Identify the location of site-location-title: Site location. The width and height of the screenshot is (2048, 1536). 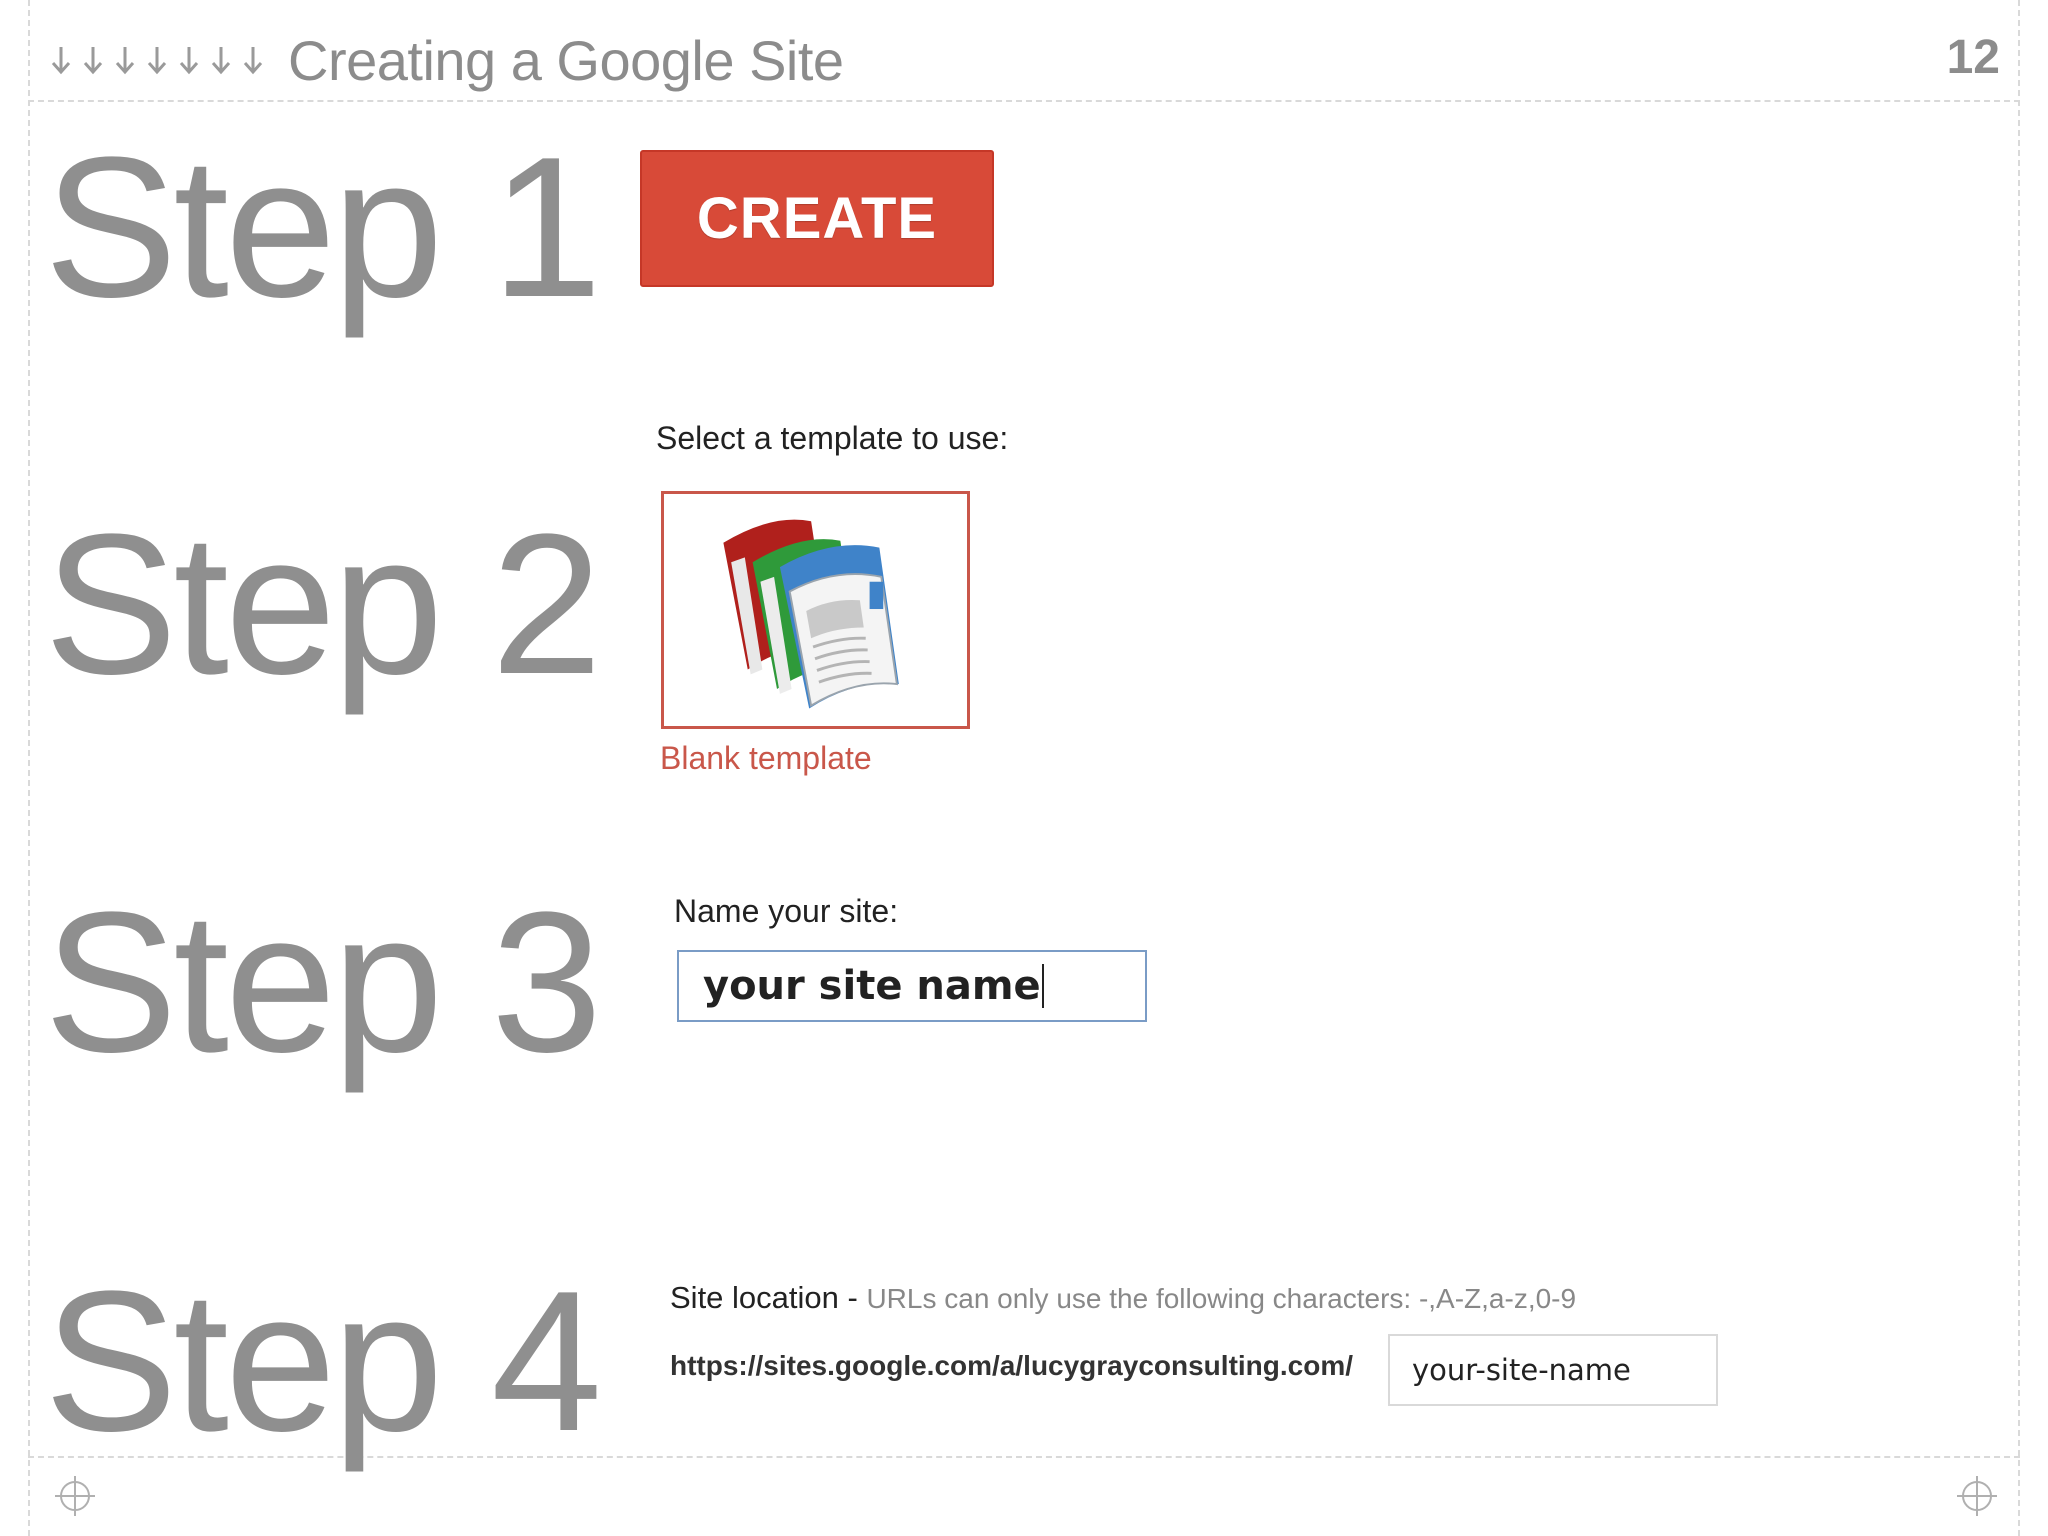
(754, 1297).